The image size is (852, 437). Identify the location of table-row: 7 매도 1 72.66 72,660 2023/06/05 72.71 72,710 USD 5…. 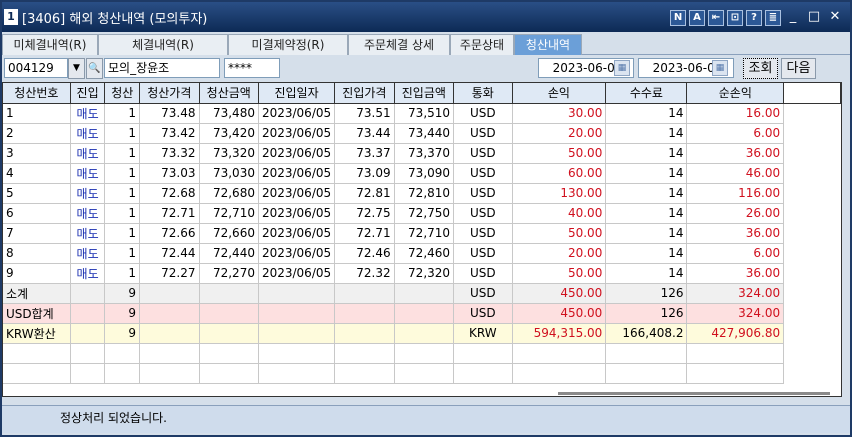
(422, 233).